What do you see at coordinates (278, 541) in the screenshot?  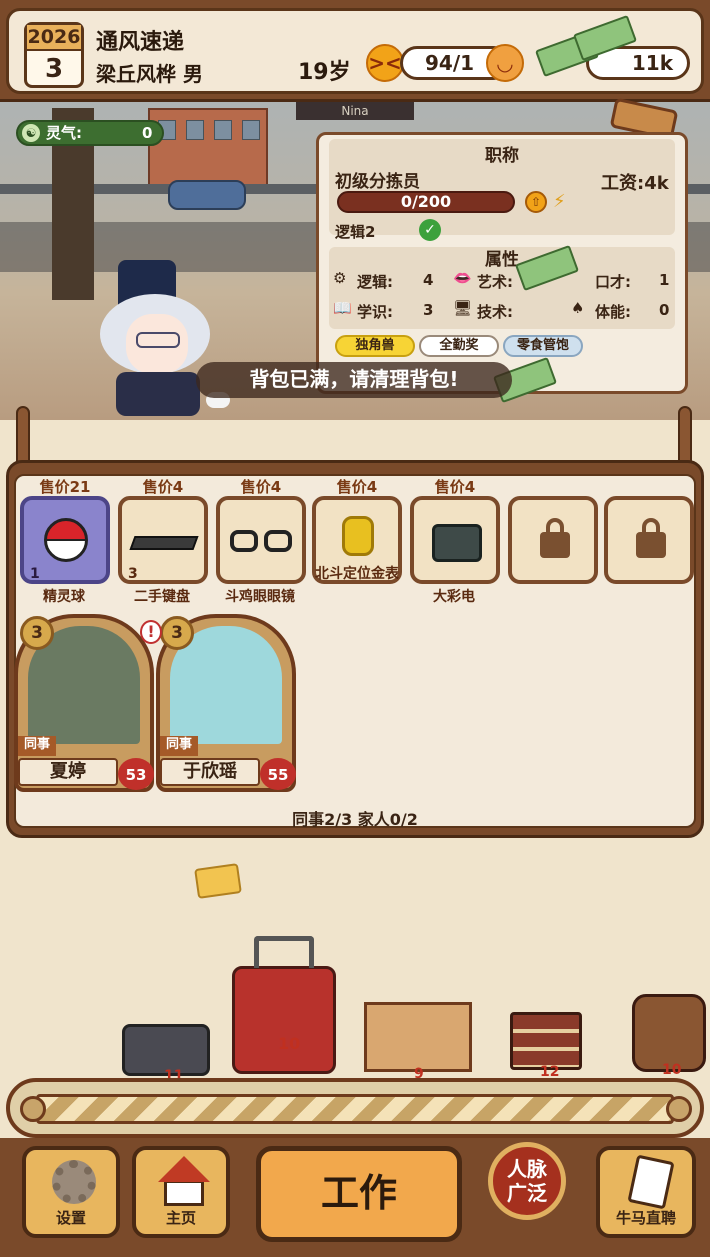 I see `glasses-lens` at bounding box center [278, 541].